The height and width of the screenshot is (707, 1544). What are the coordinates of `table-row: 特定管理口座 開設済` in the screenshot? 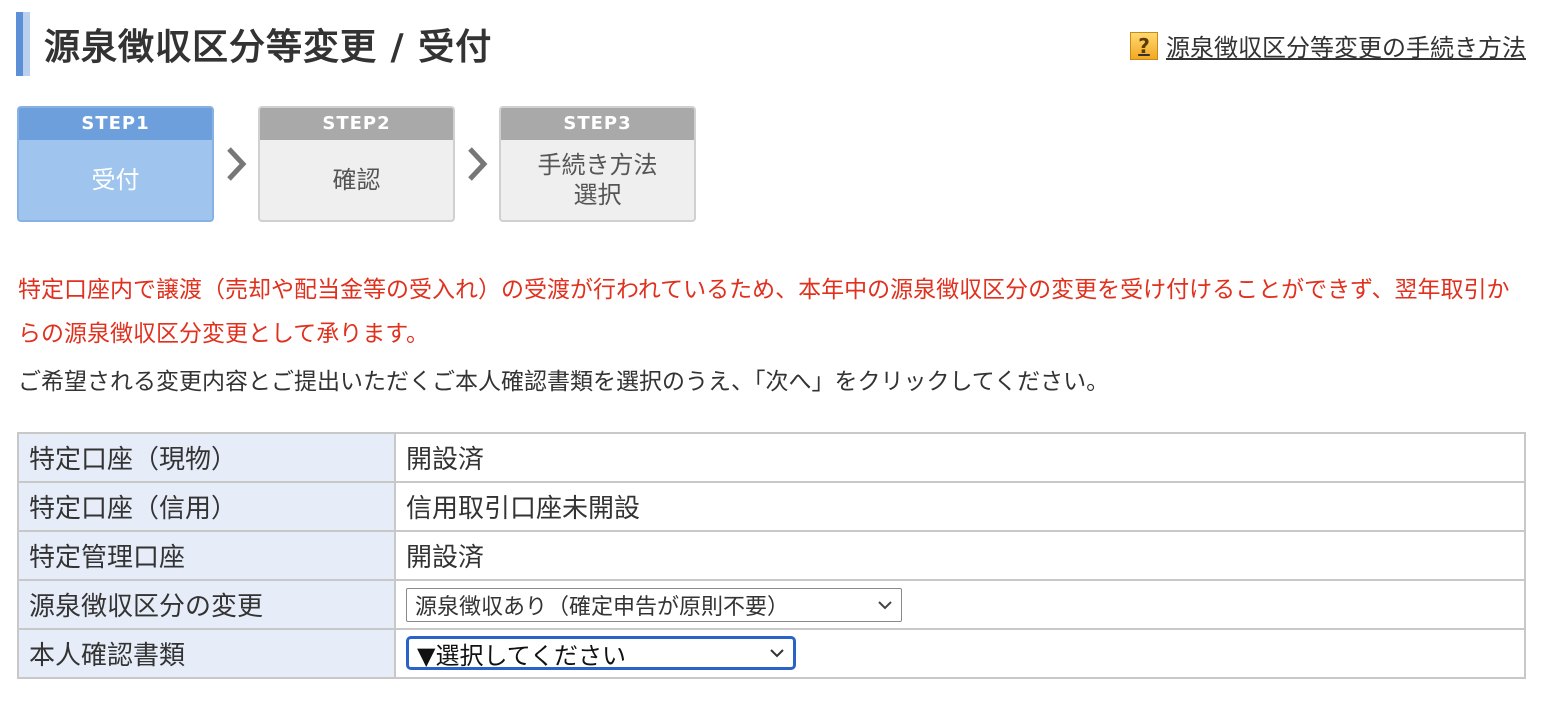 It's located at (771, 555).